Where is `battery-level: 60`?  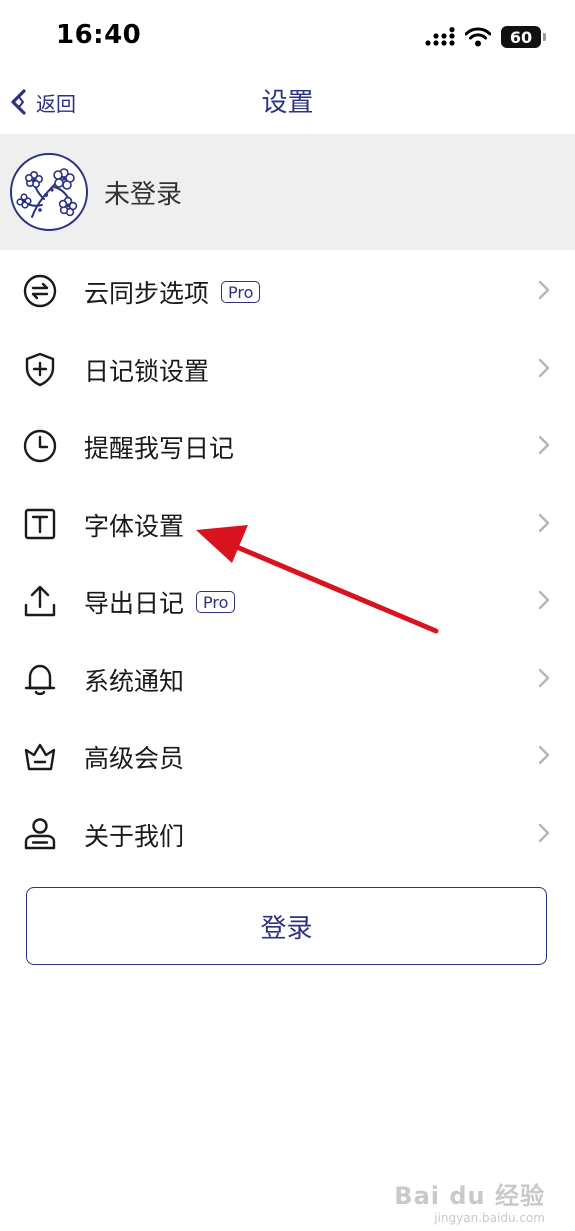
battery-level: 60 is located at coordinates (521, 37).